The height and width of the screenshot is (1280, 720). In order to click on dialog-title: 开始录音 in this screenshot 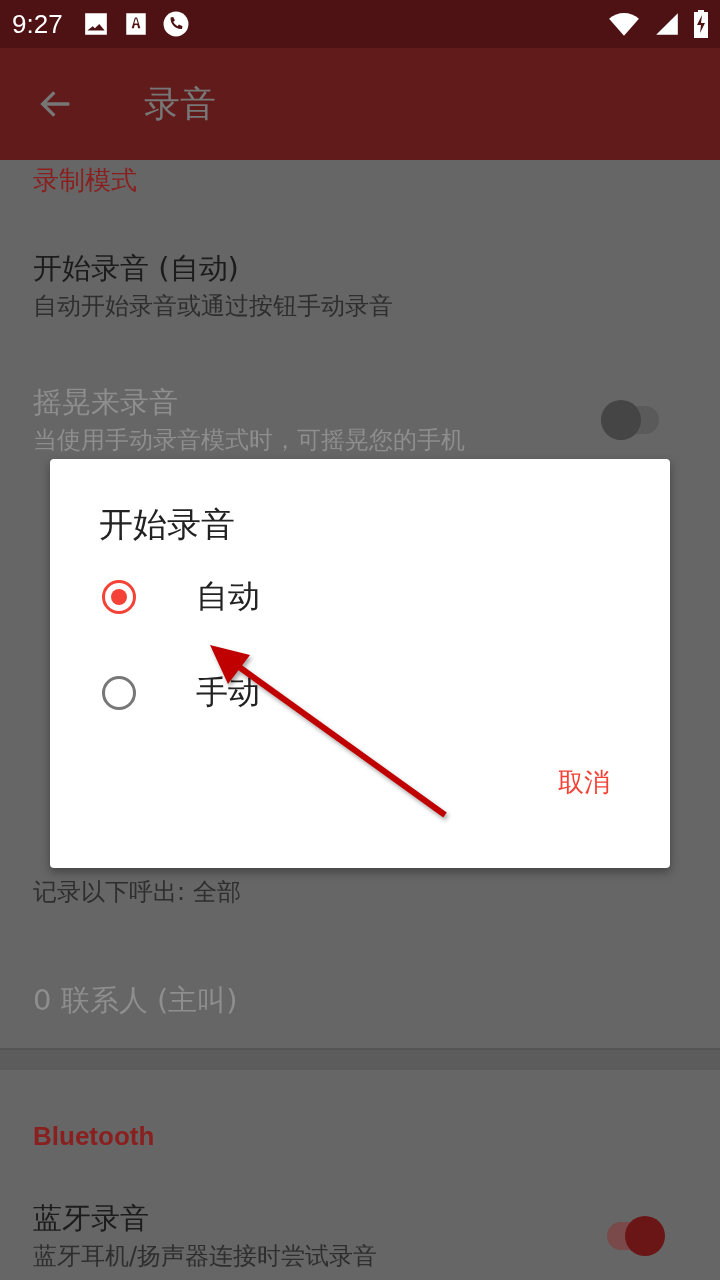, I will do `click(167, 524)`.